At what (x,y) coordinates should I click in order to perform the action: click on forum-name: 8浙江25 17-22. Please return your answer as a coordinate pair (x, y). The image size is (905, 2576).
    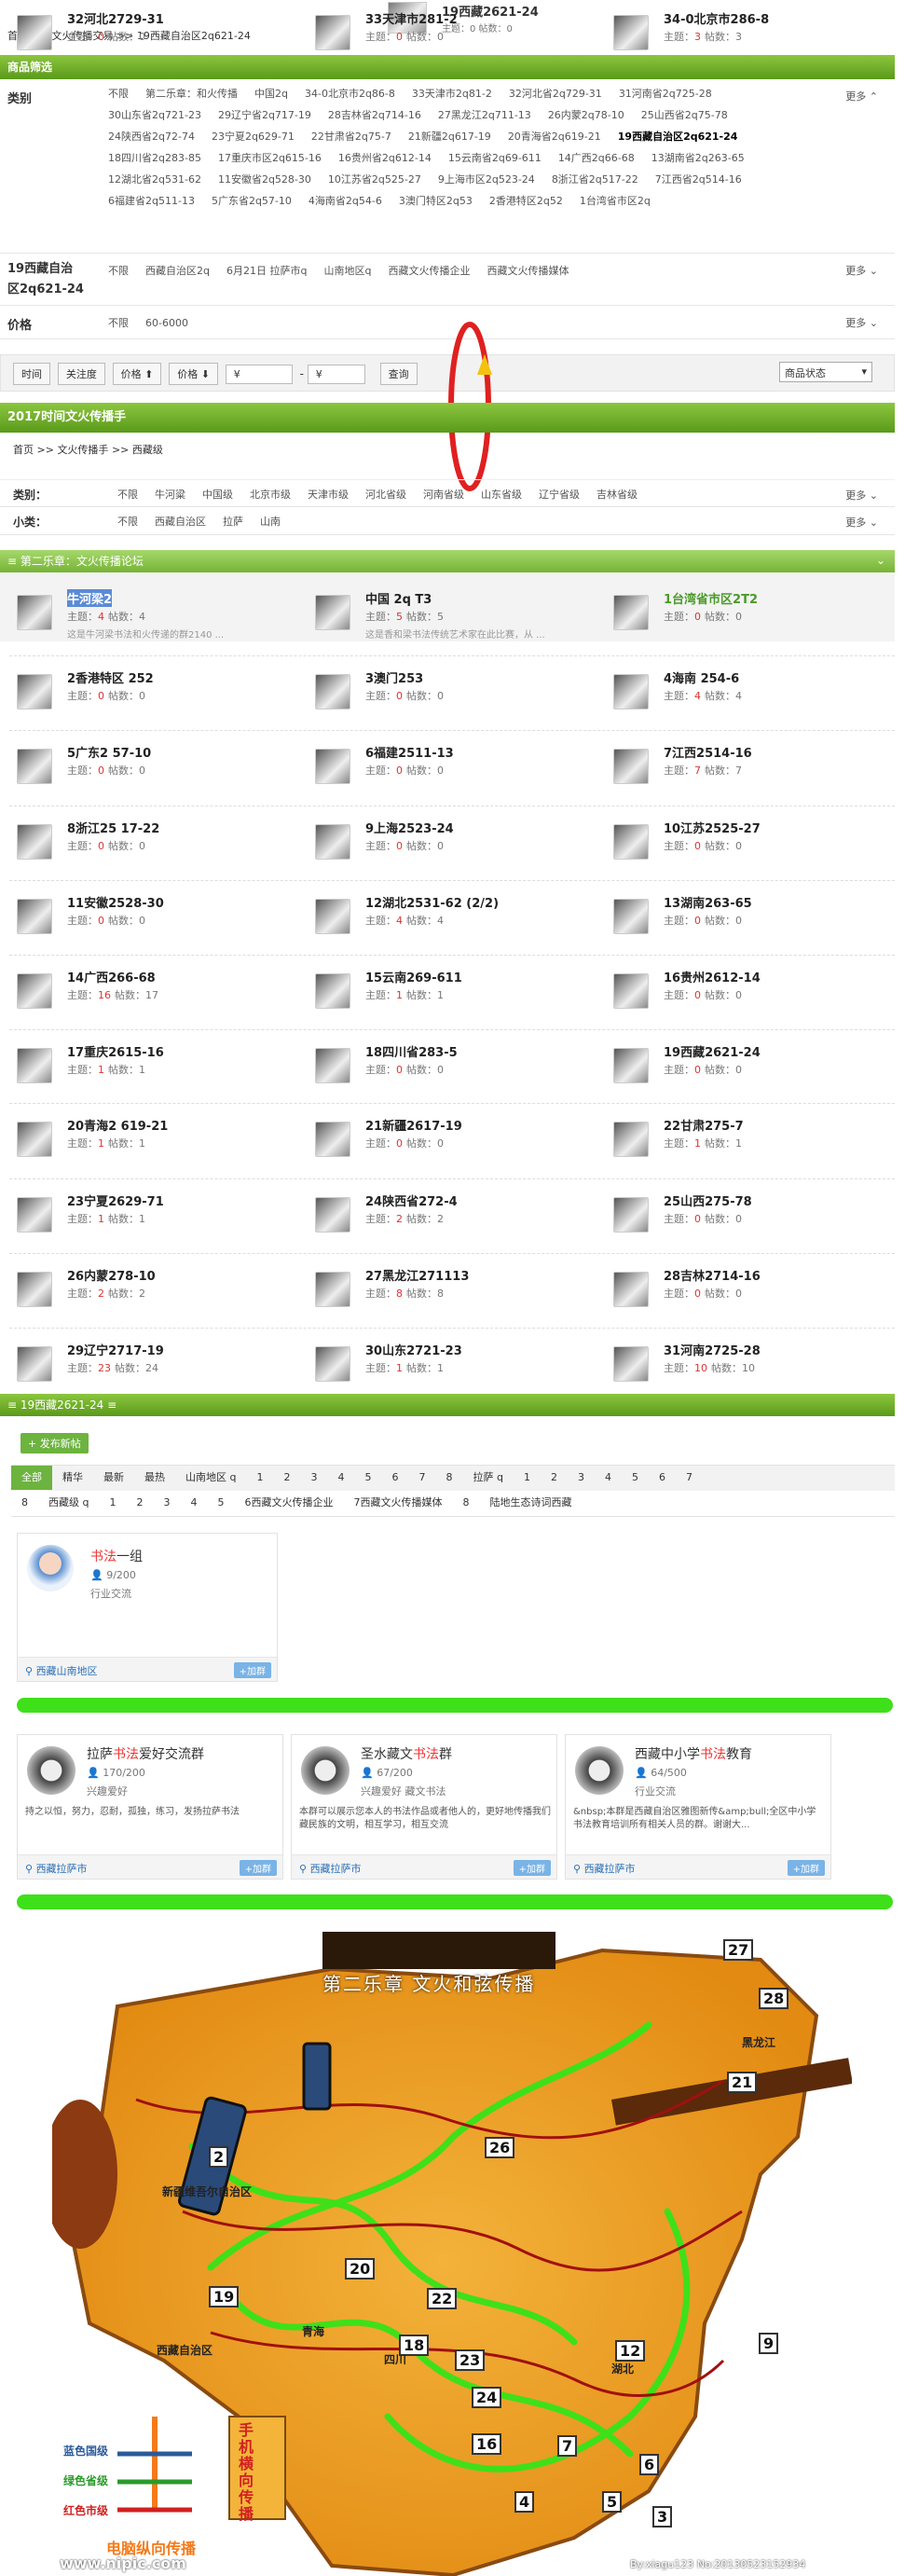
    Looking at the image, I should click on (113, 827).